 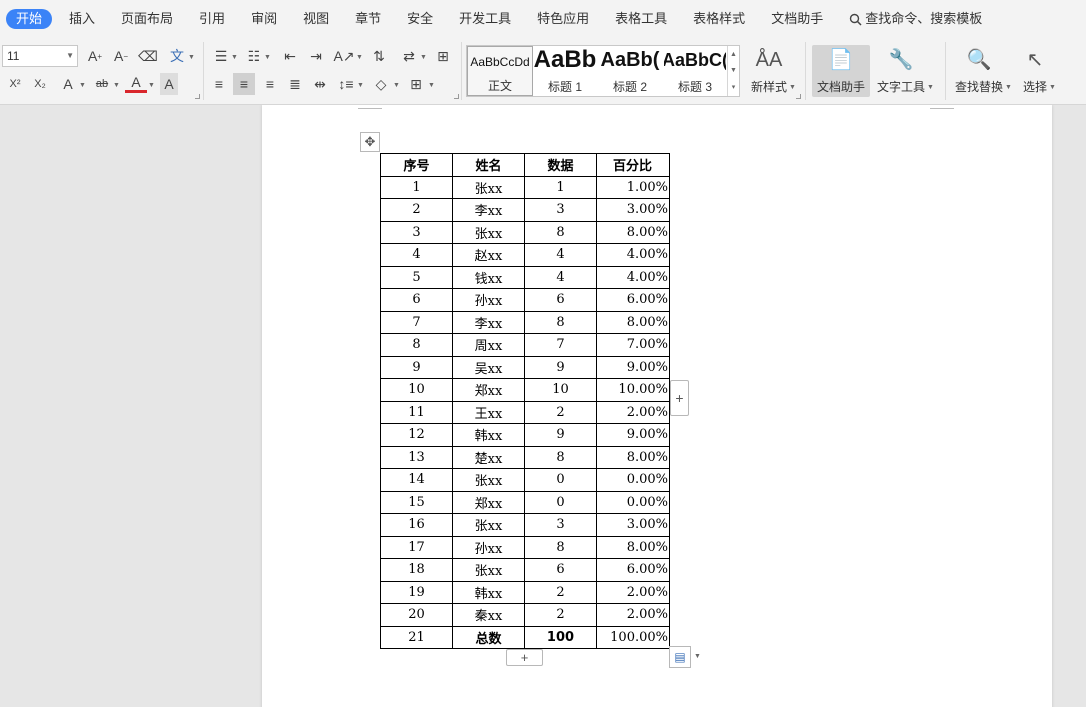 What do you see at coordinates (219, 84) in the screenshot?
I see `align-left-icon: ≡` at bounding box center [219, 84].